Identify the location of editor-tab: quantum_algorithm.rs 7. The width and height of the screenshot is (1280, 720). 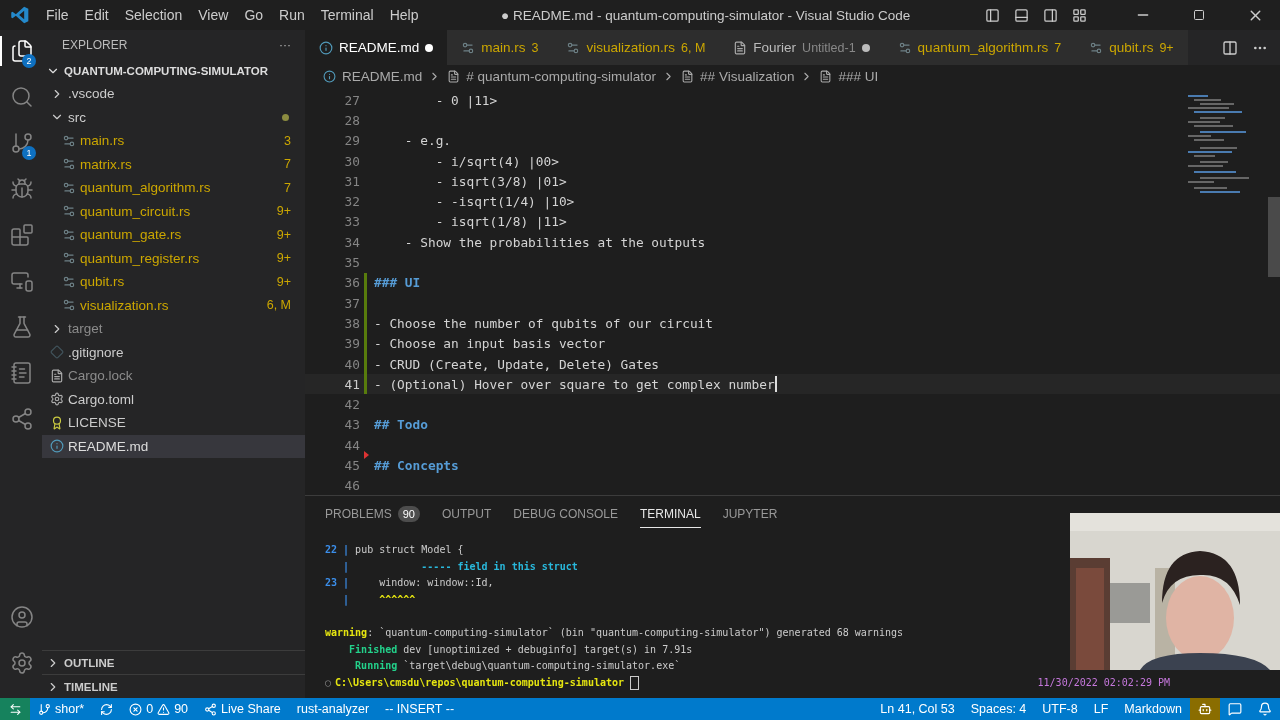
(979, 47).